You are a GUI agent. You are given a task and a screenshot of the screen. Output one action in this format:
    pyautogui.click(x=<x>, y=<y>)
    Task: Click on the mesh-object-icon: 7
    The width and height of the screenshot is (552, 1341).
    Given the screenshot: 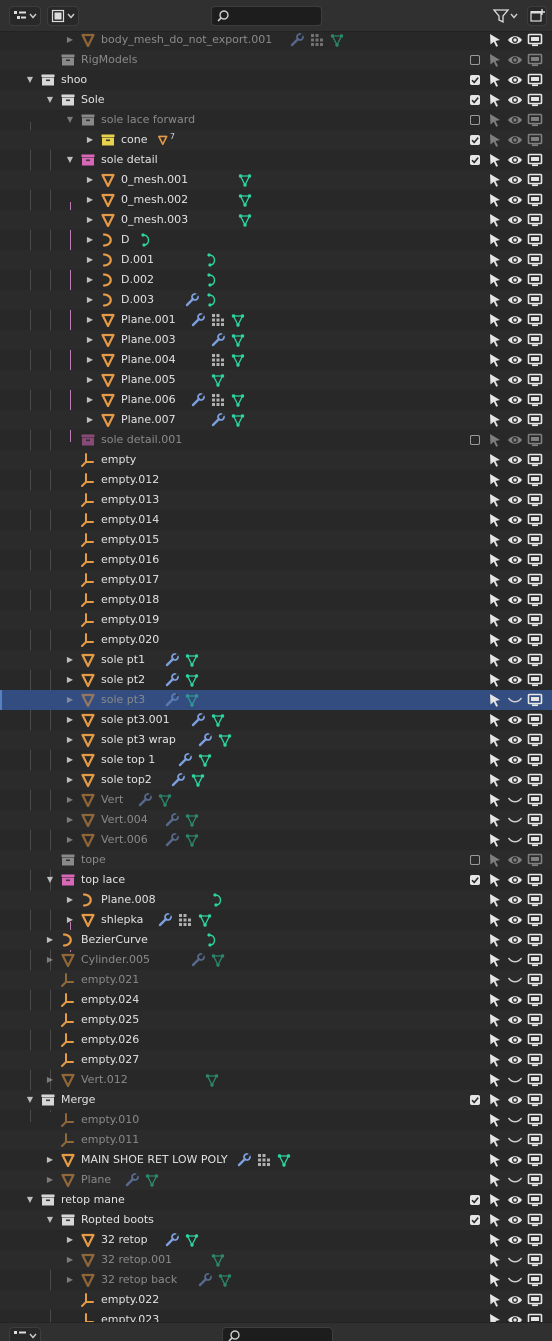 What is the action you would take?
    pyautogui.click(x=169, y=140)
    